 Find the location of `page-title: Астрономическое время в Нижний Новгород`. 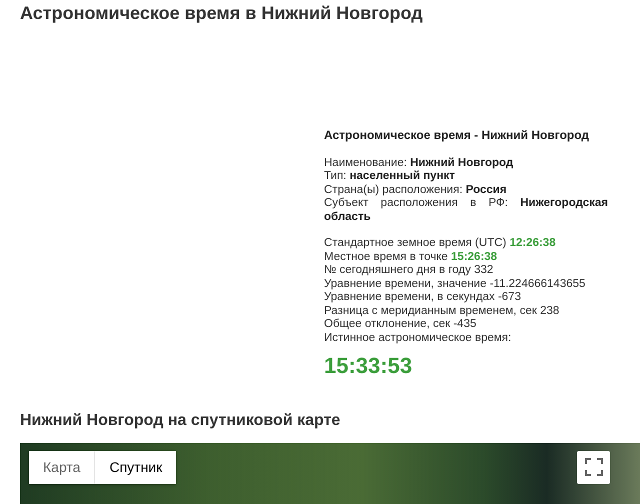

page-title: Астрономическое время в Нижний Новгород is located at coordinates (221, 13).